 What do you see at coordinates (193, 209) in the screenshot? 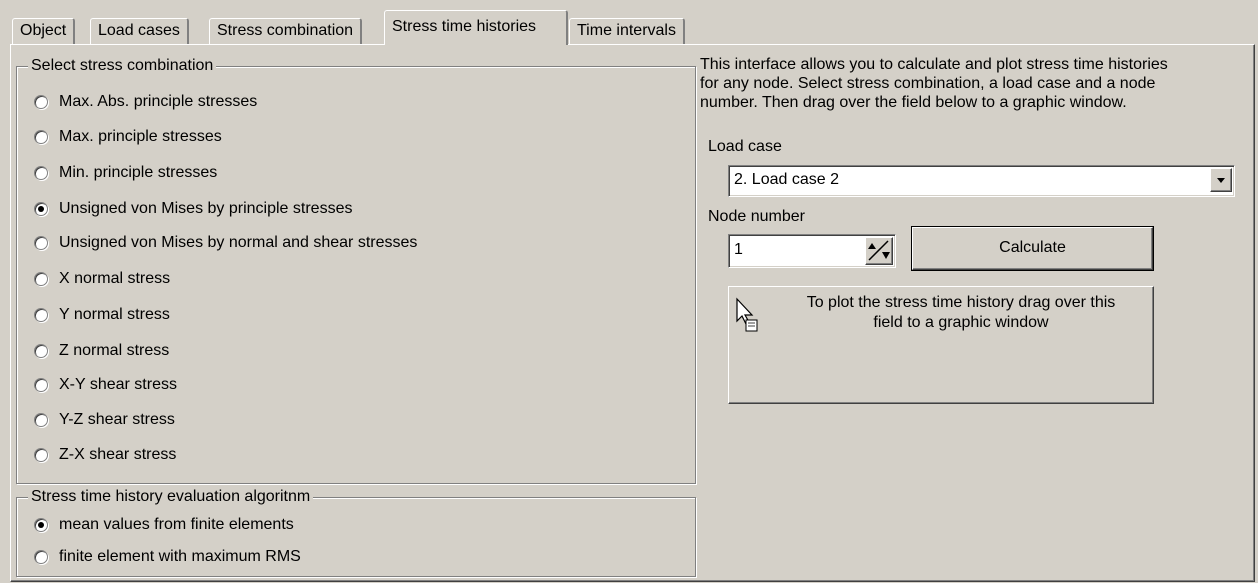
I see `radio-von-mises-principle: Unsigned von Mises by principle stresses` at bounding box center [193, 209].